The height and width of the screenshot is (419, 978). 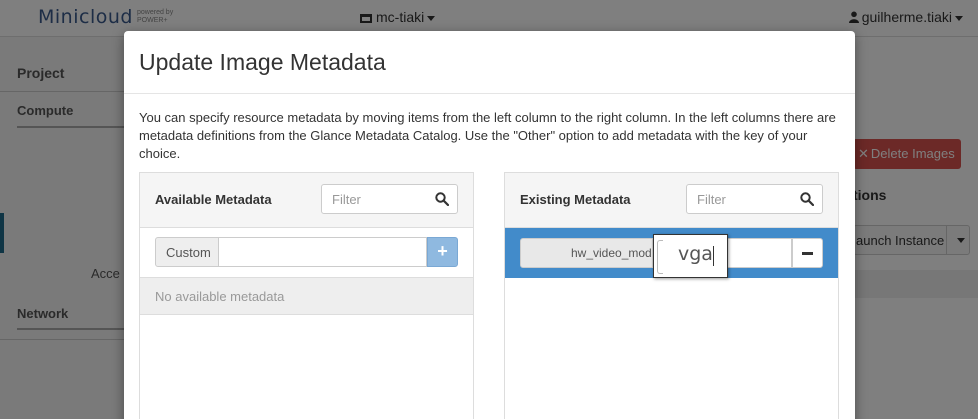 I want to click on input-edge, so click(x=660, y=257).